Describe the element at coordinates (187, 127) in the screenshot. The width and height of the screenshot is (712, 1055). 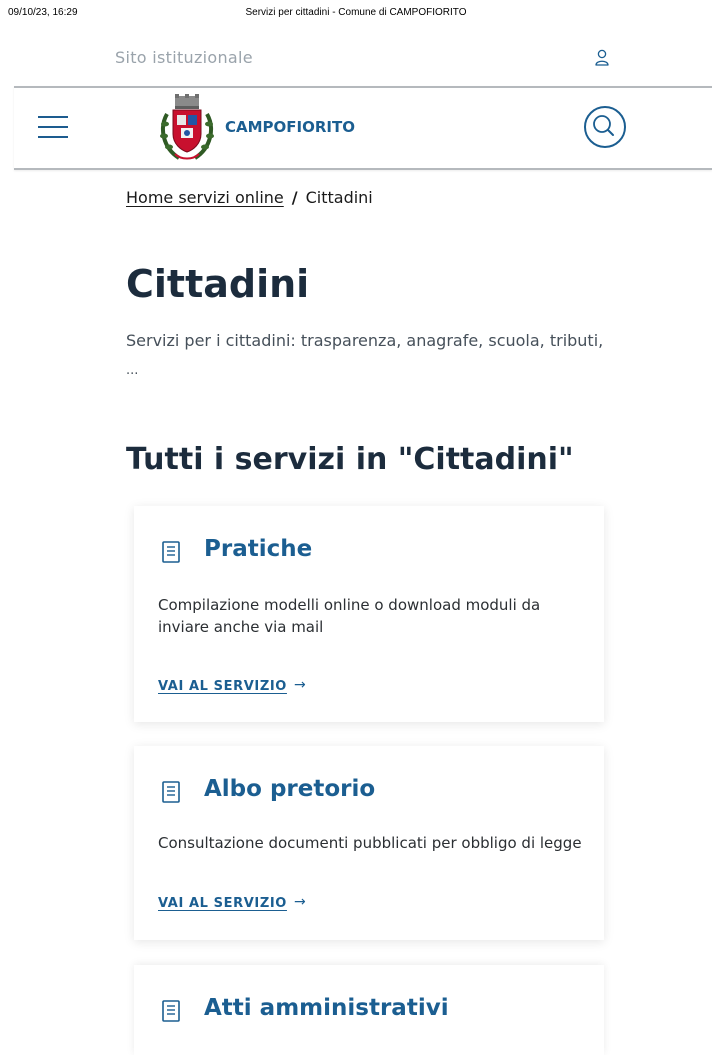
I see `municipal-crest-icon` at that location.